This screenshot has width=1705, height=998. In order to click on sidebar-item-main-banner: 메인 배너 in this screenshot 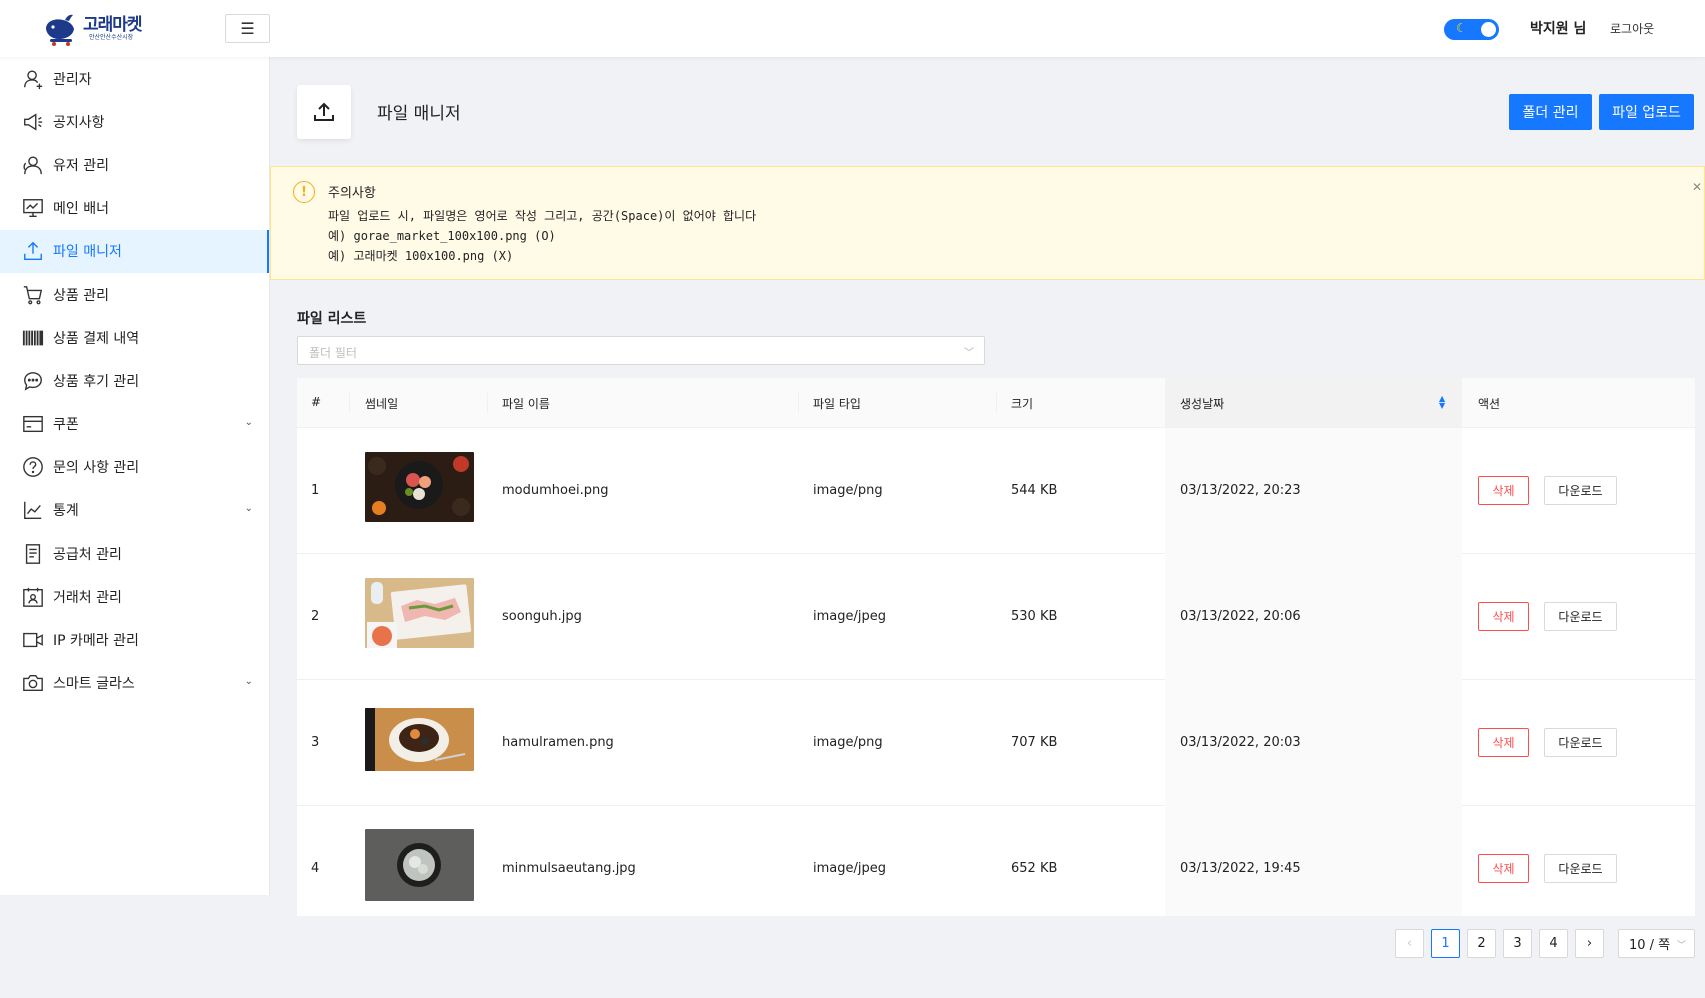, I will do `click(134, 208)`.